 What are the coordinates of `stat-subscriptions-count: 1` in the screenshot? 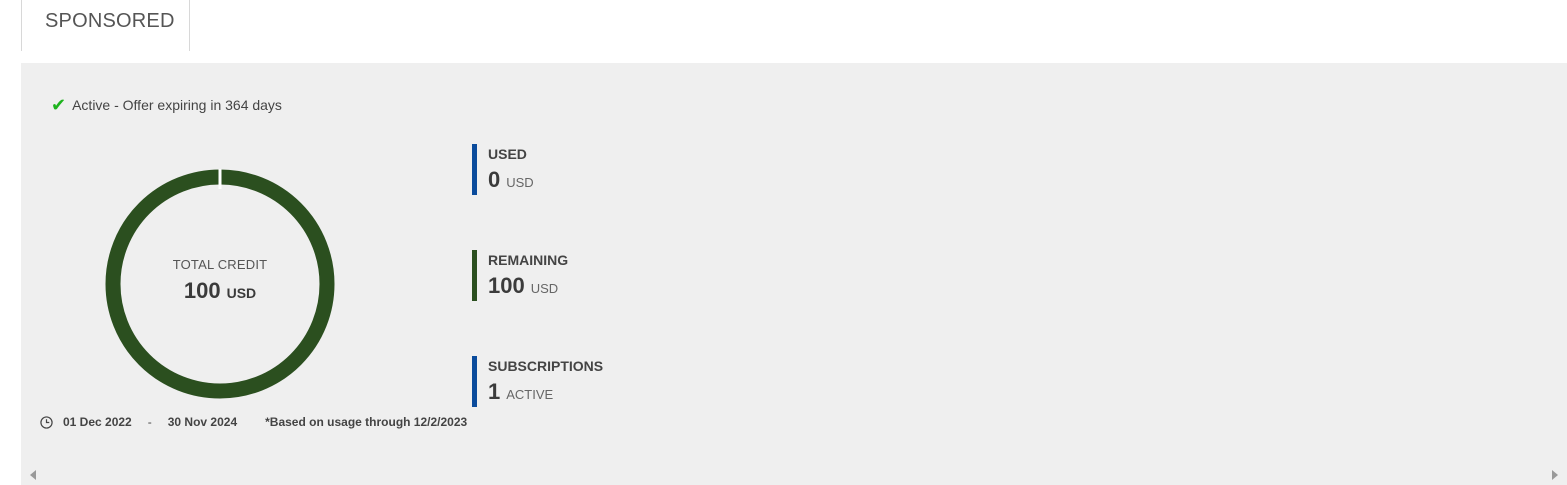 It's located at (494, 391).